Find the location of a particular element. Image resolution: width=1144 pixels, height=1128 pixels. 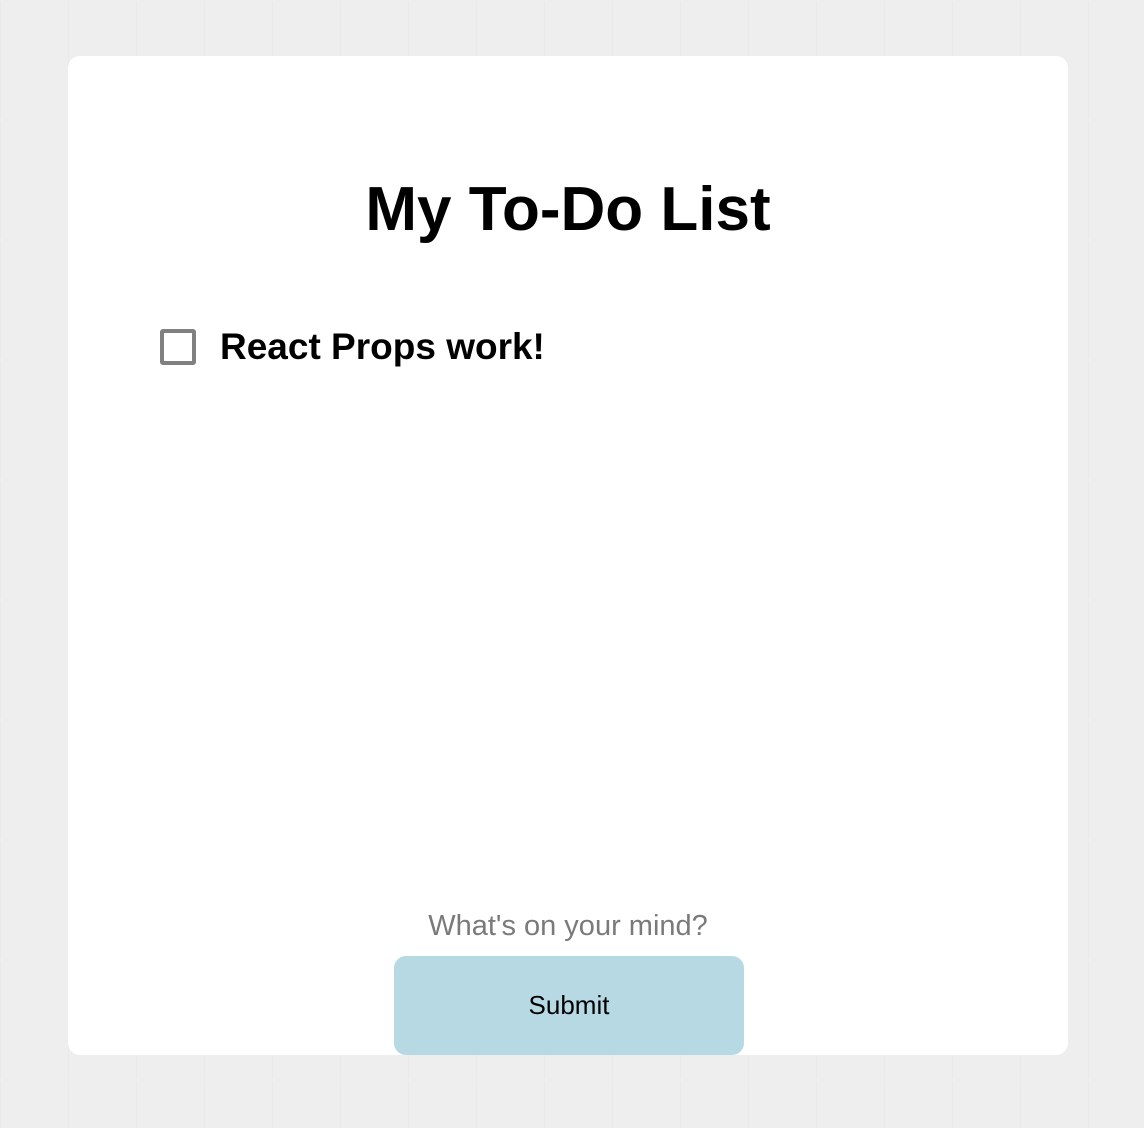

checkbox-unchecked-icon is located at coordinates (178, 347).